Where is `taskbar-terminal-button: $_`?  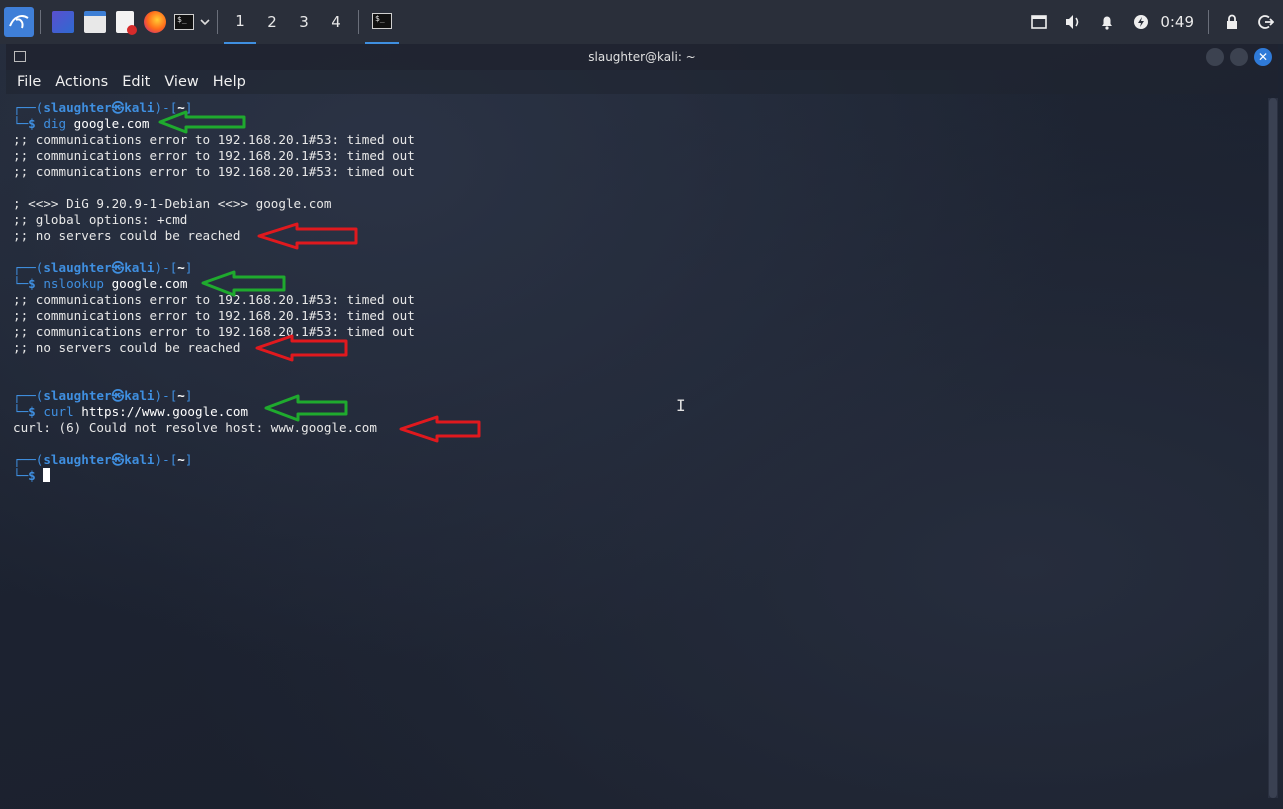 taskbar-terminal-button: $_ is located at coordinates (382, 22).